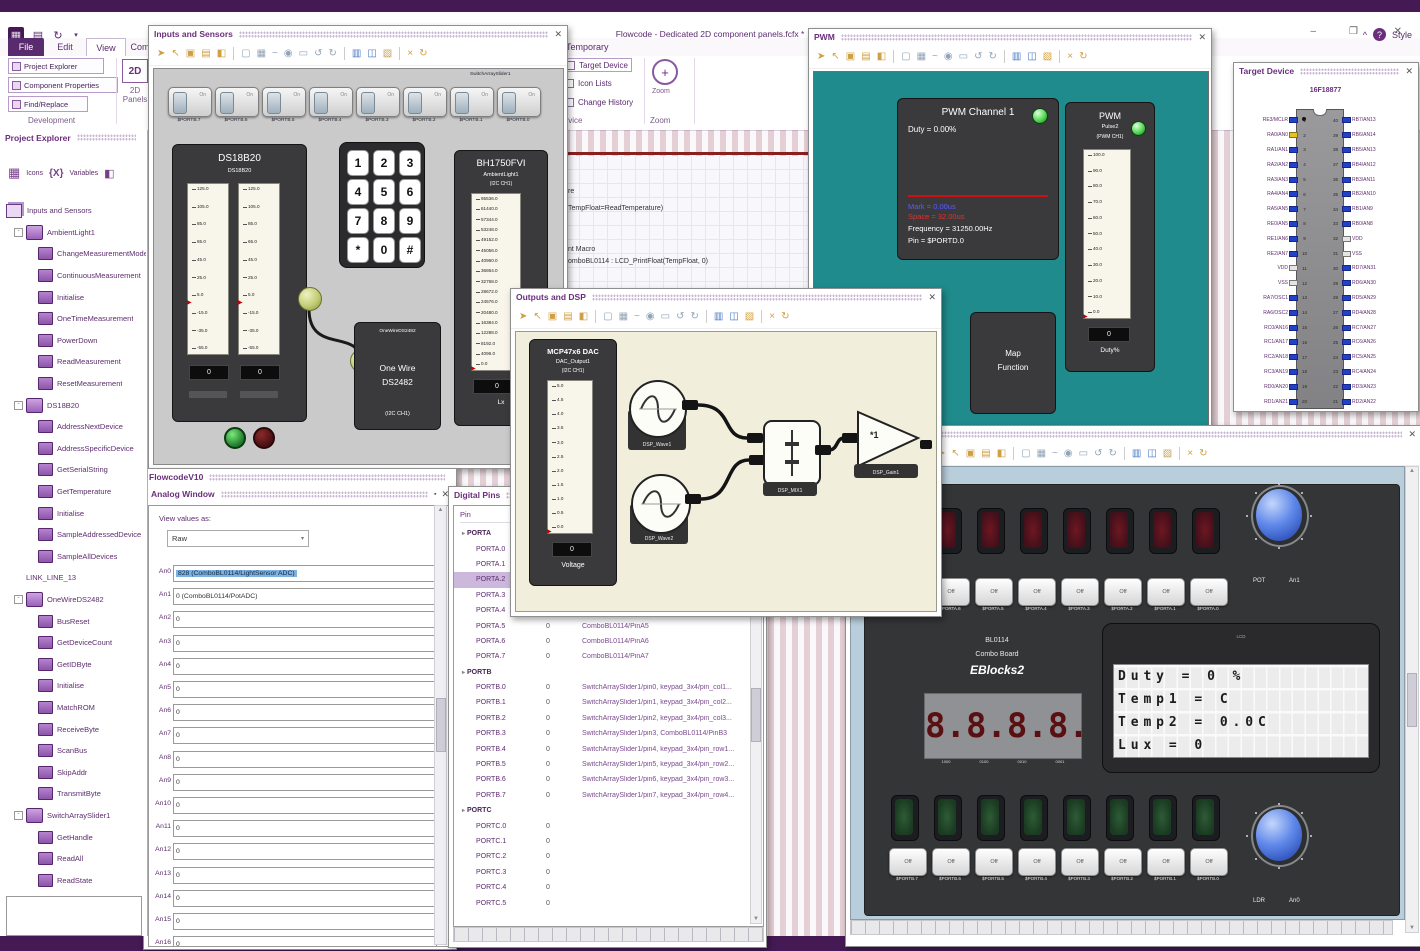  What do you see at coordinates (1412, 928) in the screenshot?
I see `scroll-down-icon: ▼` at bounding box center [1412, 928].